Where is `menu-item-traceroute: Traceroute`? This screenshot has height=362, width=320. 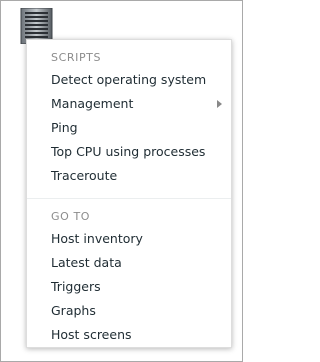 menu-item-traceroute: Traceroute is located at coordinates (129, 176).